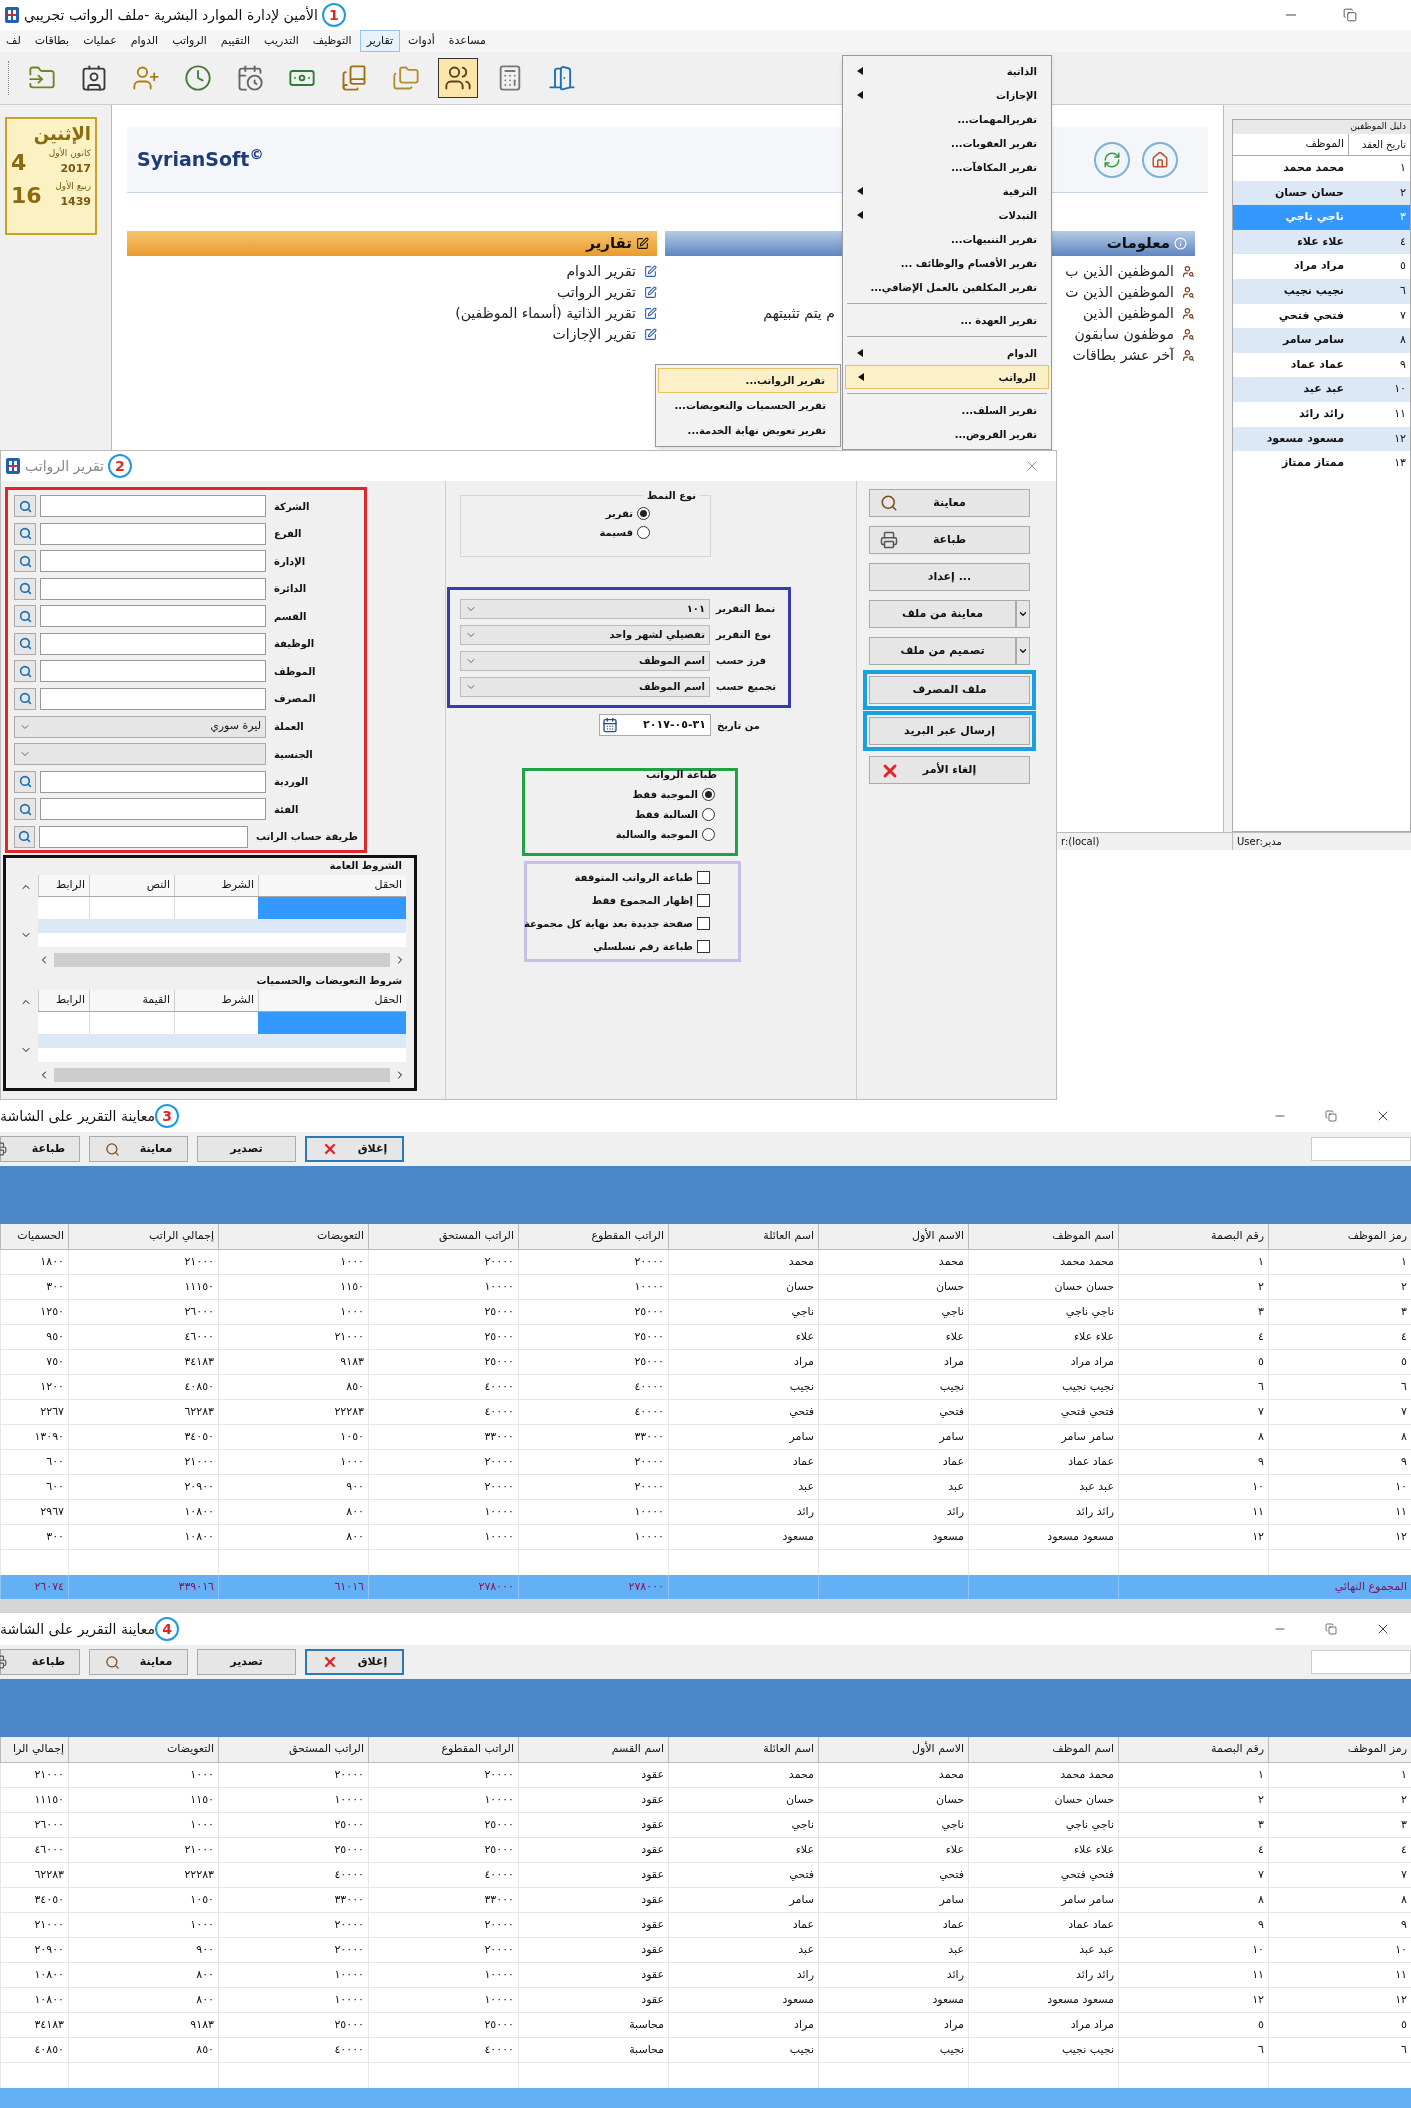 The width and height of the screenshot is (1411, 2108). Describe the element at coordinates (585, 660) in the screenshot. I see `dropdown: اسم الموظف` at that location.